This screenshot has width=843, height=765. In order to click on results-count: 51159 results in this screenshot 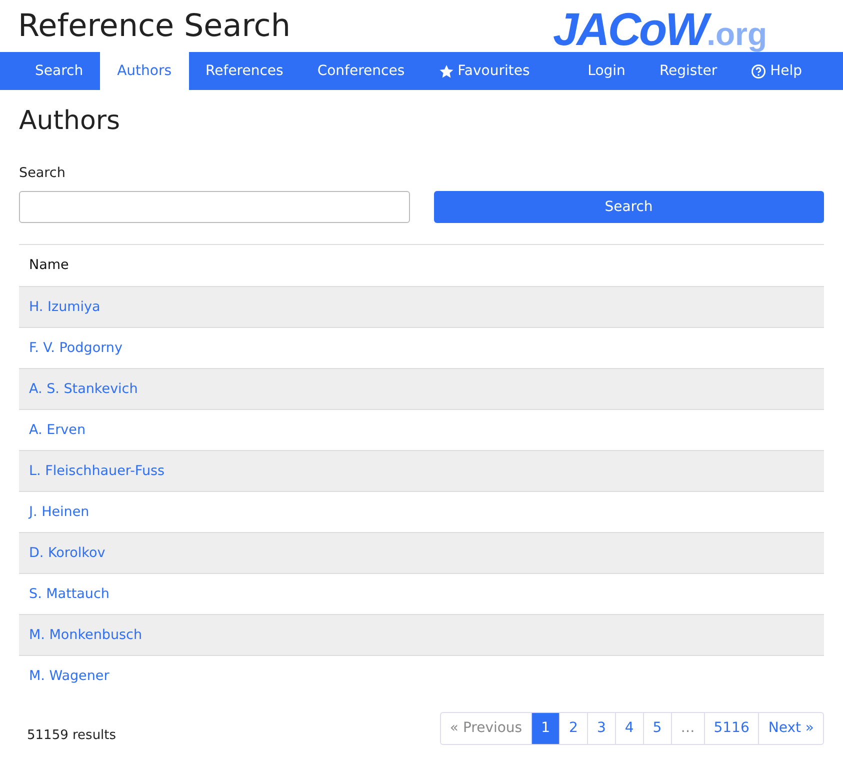, I will do `click(71, 735)`.